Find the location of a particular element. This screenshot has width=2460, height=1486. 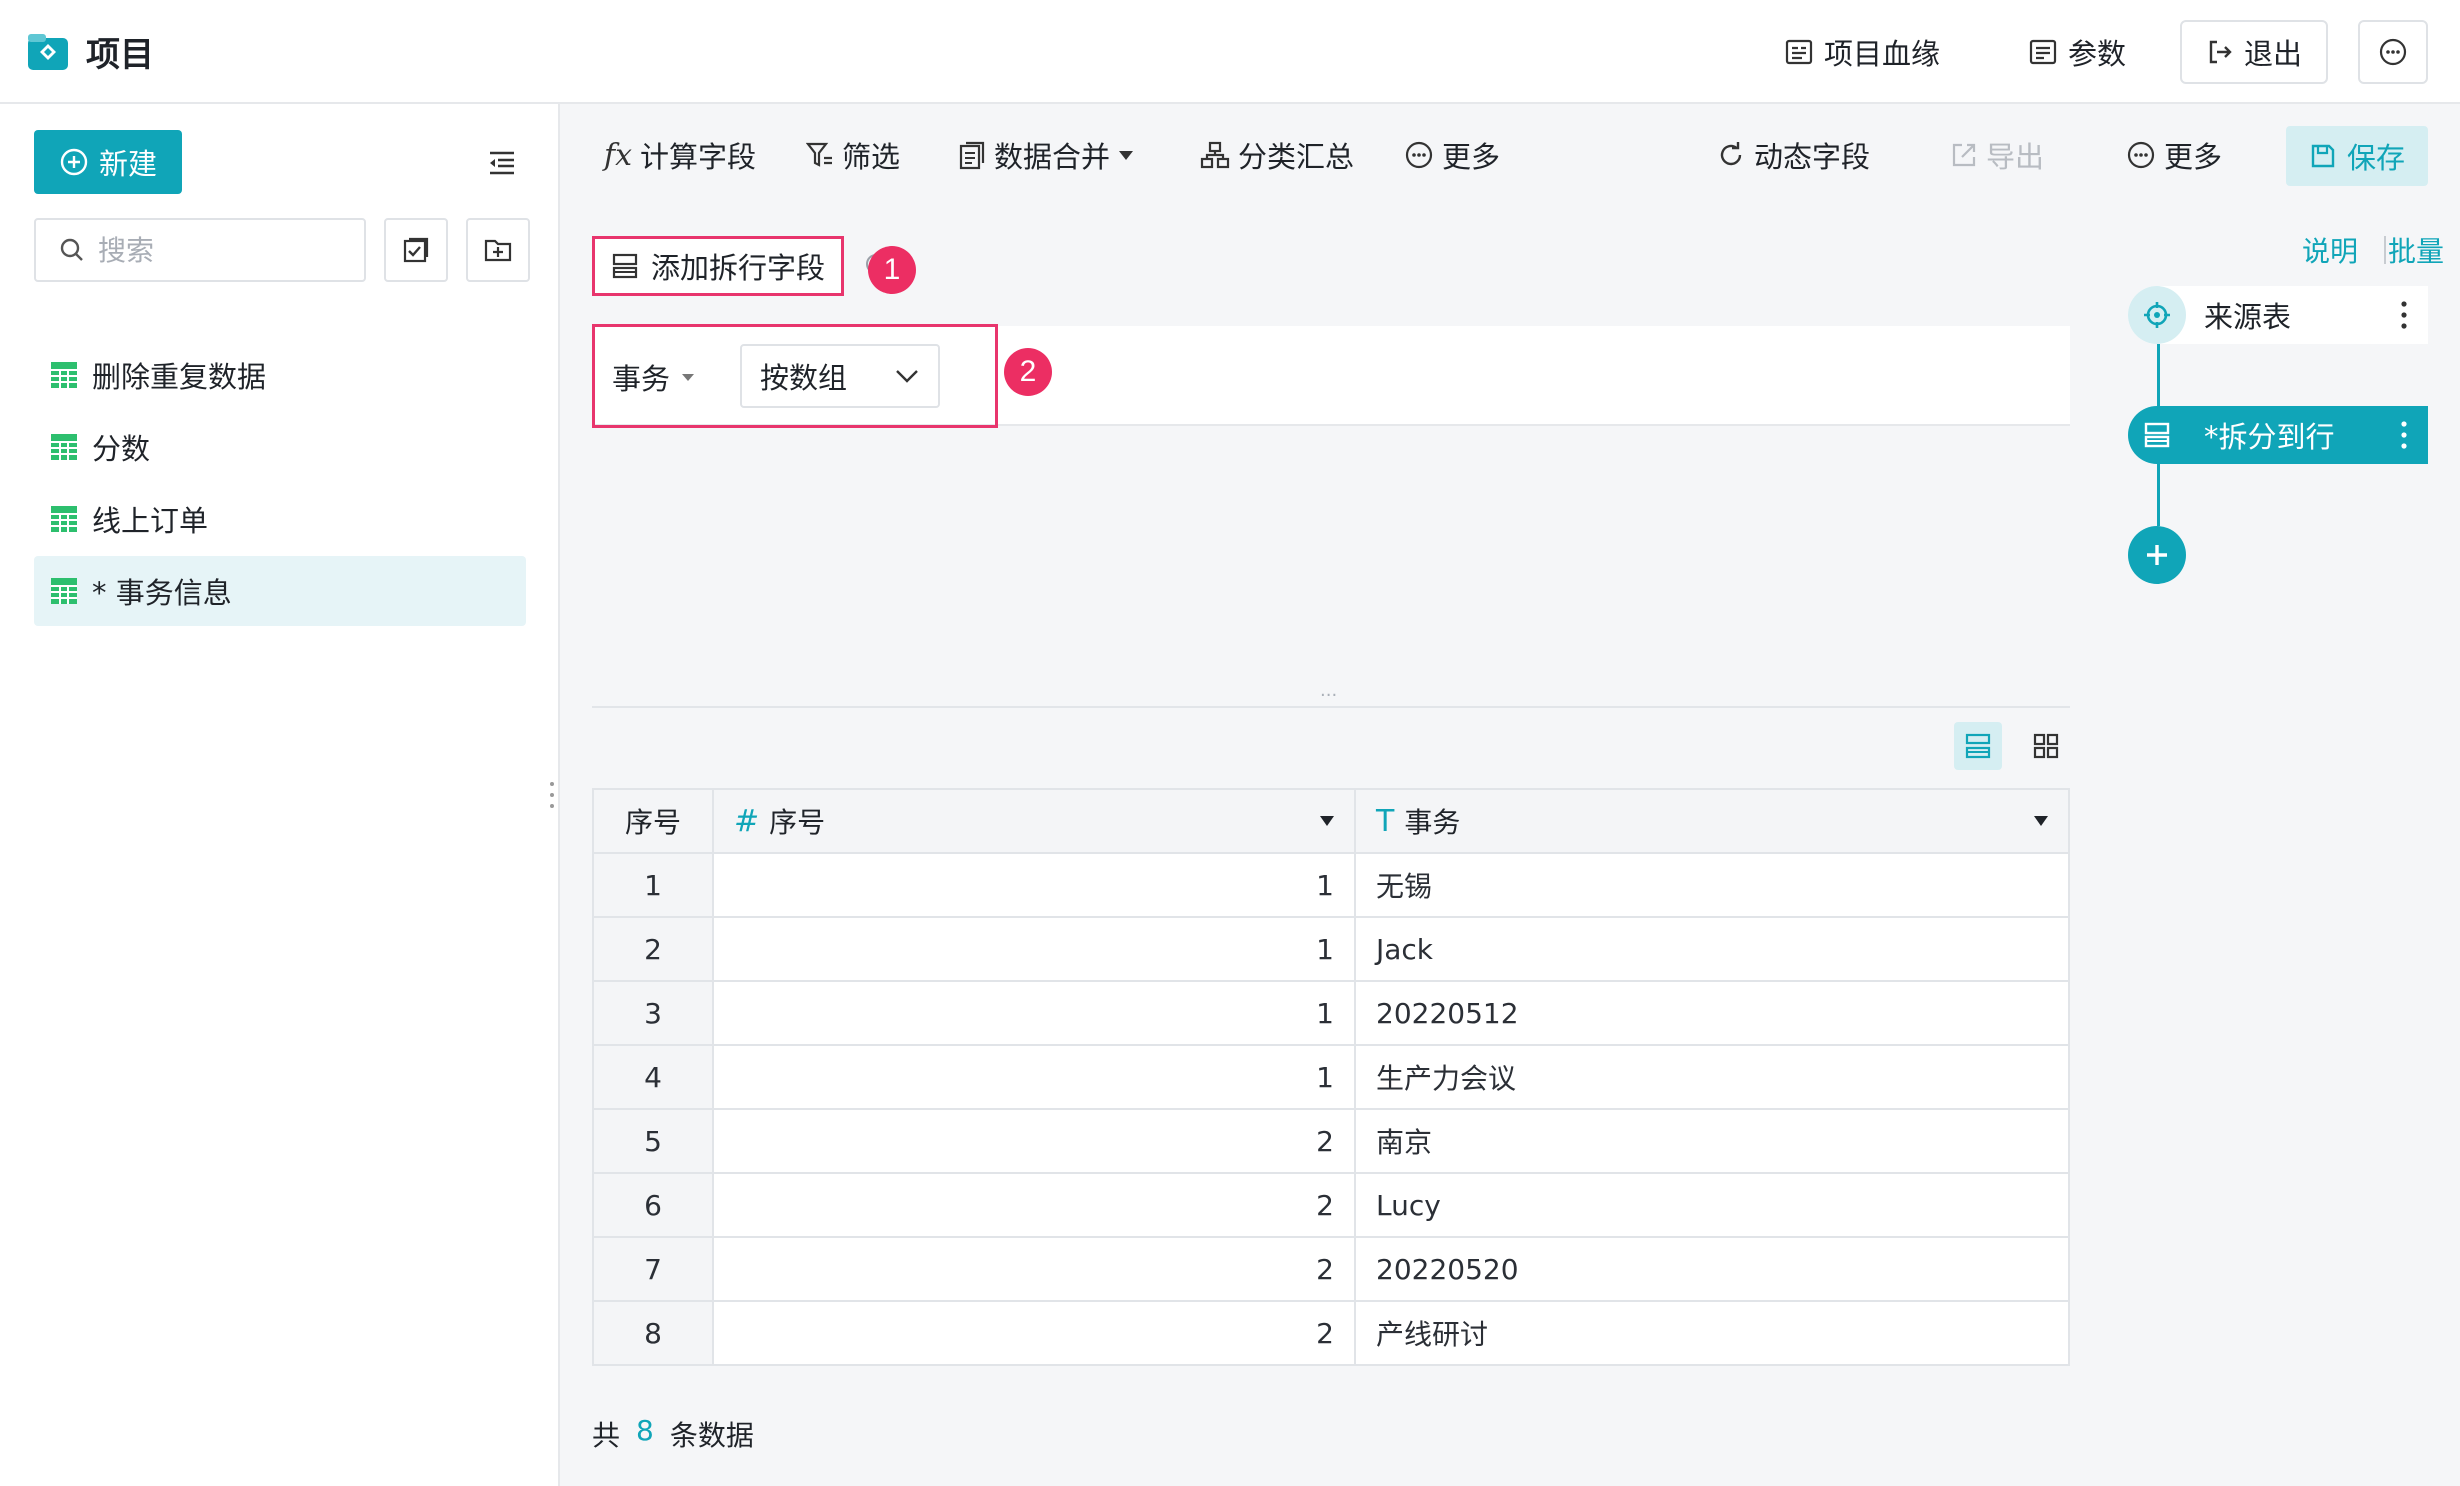

tree-item-scores: 分数 is located at coordinates (280, 447).